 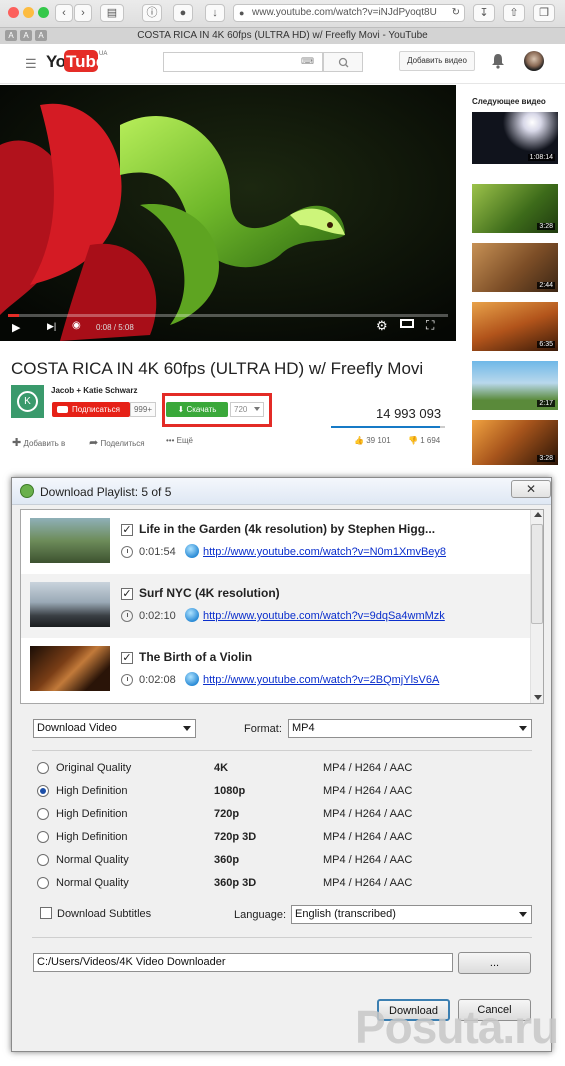 I want to click on shield-icon: ●, so click(x=183, y=13).